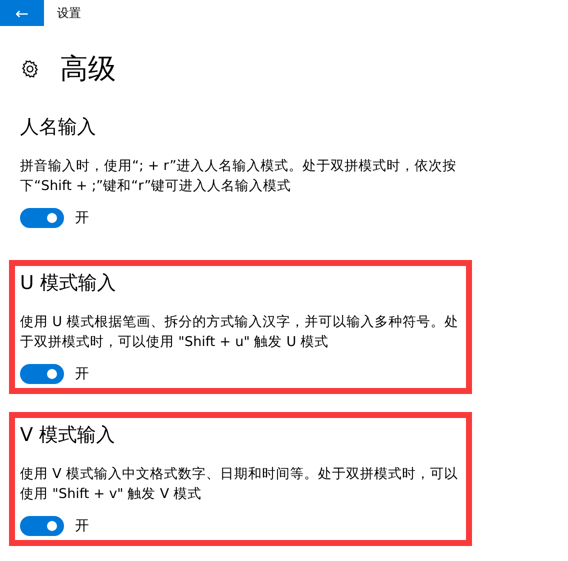  I want to click on page-title: 高级, so click(88, 69).